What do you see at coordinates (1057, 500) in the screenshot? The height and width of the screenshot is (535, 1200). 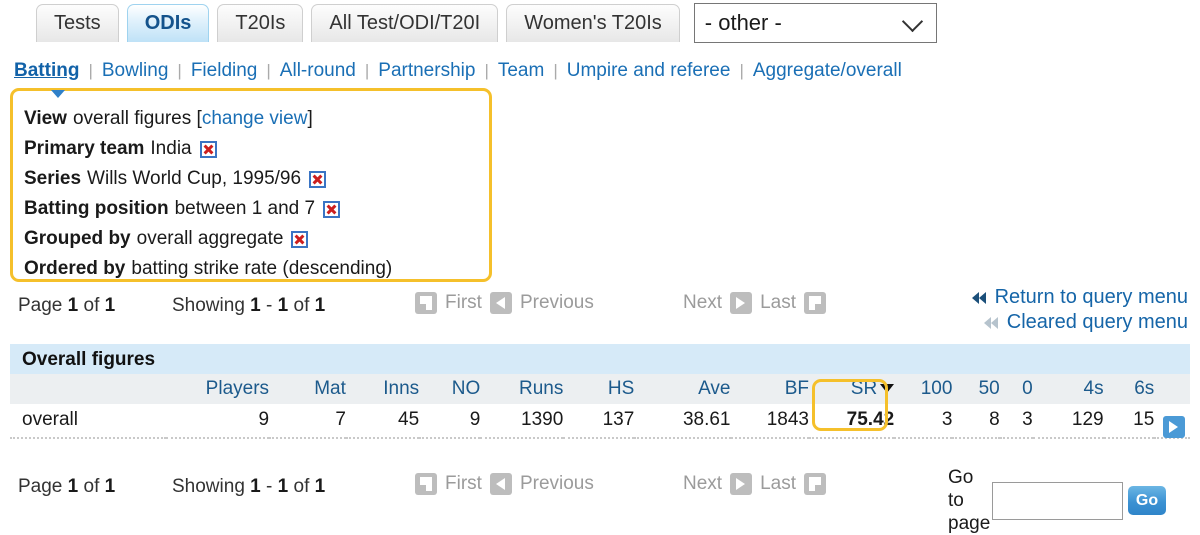 I see `goto-page-input` at bounding box center [1057, 500].